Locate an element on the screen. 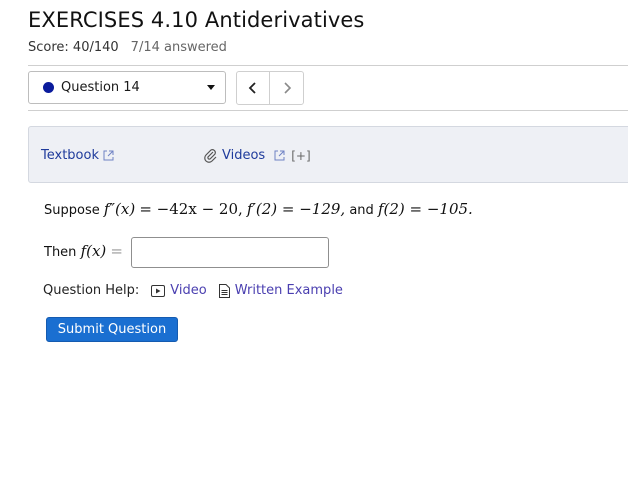 The image size is (628, 485). problem-text: Suppose is located at coordinates (72, 210).